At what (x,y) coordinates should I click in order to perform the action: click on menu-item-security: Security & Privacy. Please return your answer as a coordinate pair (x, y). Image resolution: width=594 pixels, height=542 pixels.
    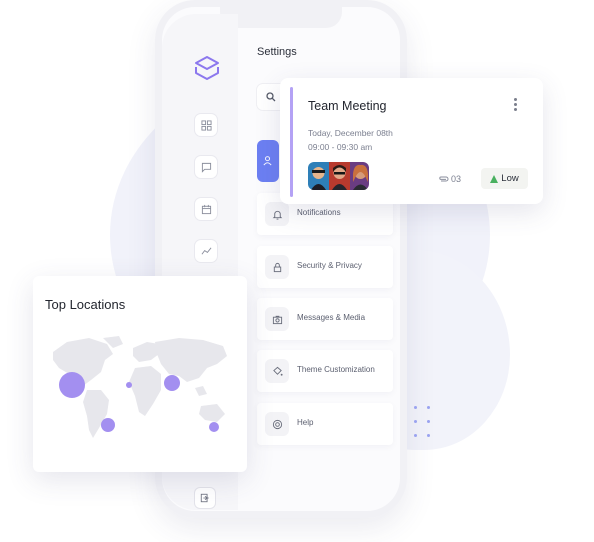
    Looking at the image, I should click on (325, 267).